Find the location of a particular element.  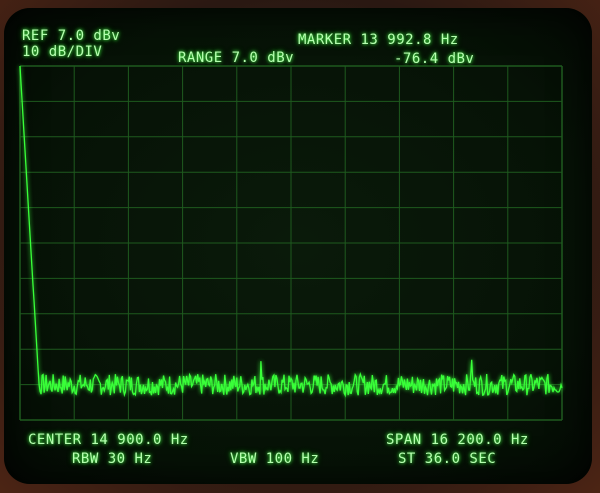

marker-frequency: MARKER 13 992.8 Hz is located at coordinates (378, 40).